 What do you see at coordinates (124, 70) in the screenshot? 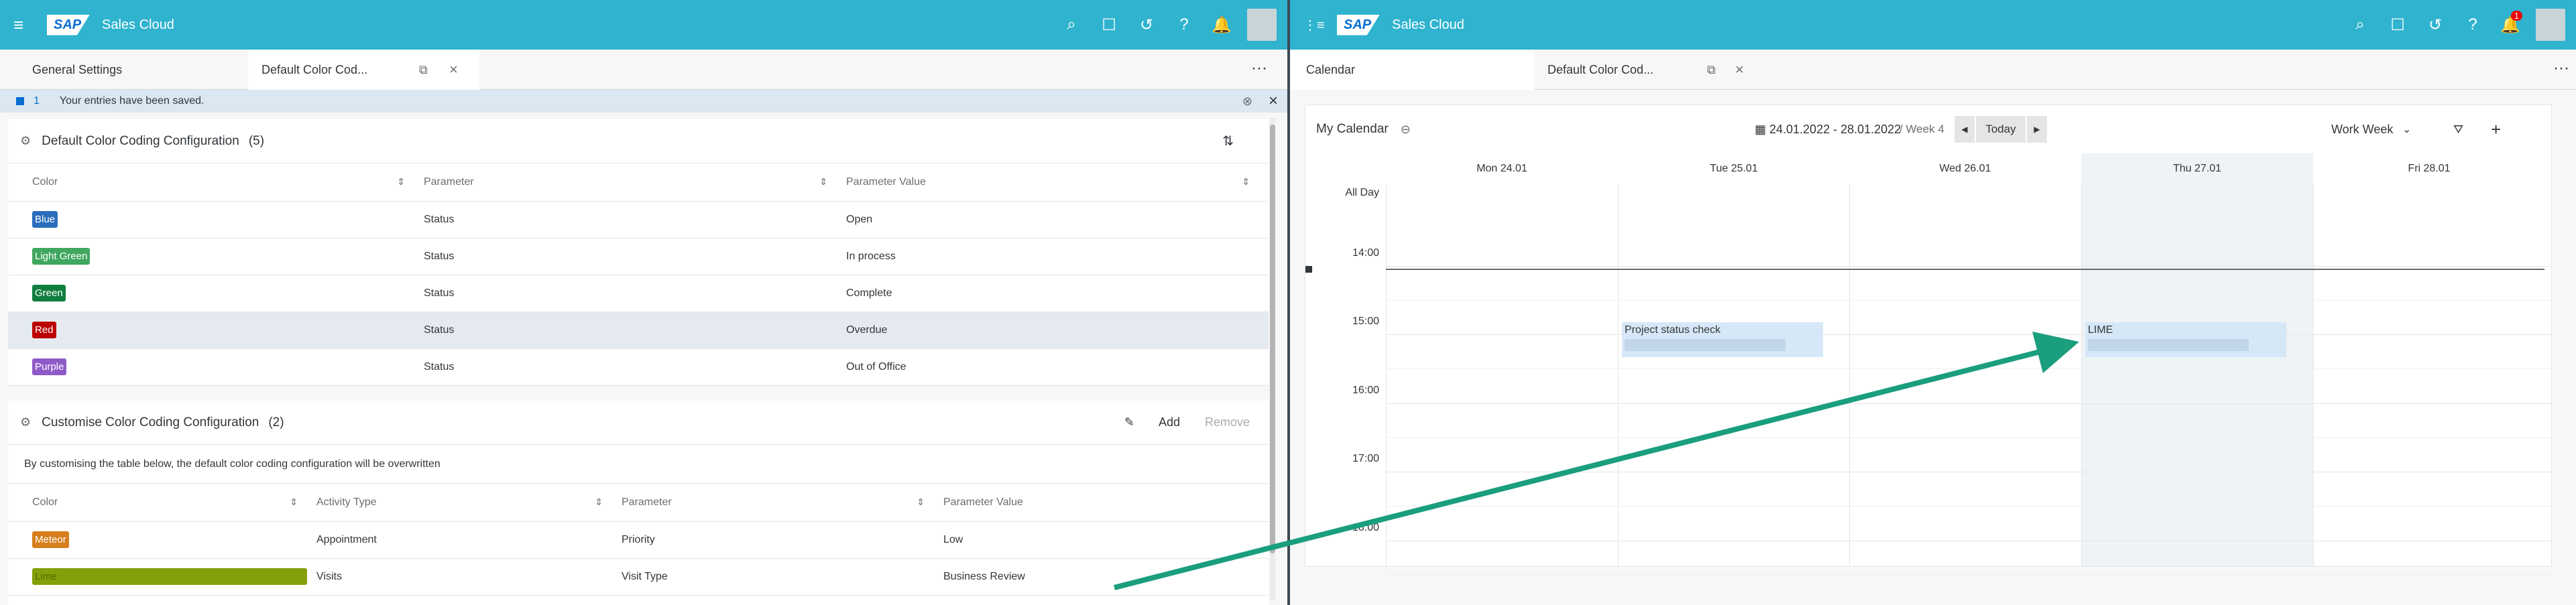
I see `tab-general-settings: General Settings` at bounding box center [124, 70].